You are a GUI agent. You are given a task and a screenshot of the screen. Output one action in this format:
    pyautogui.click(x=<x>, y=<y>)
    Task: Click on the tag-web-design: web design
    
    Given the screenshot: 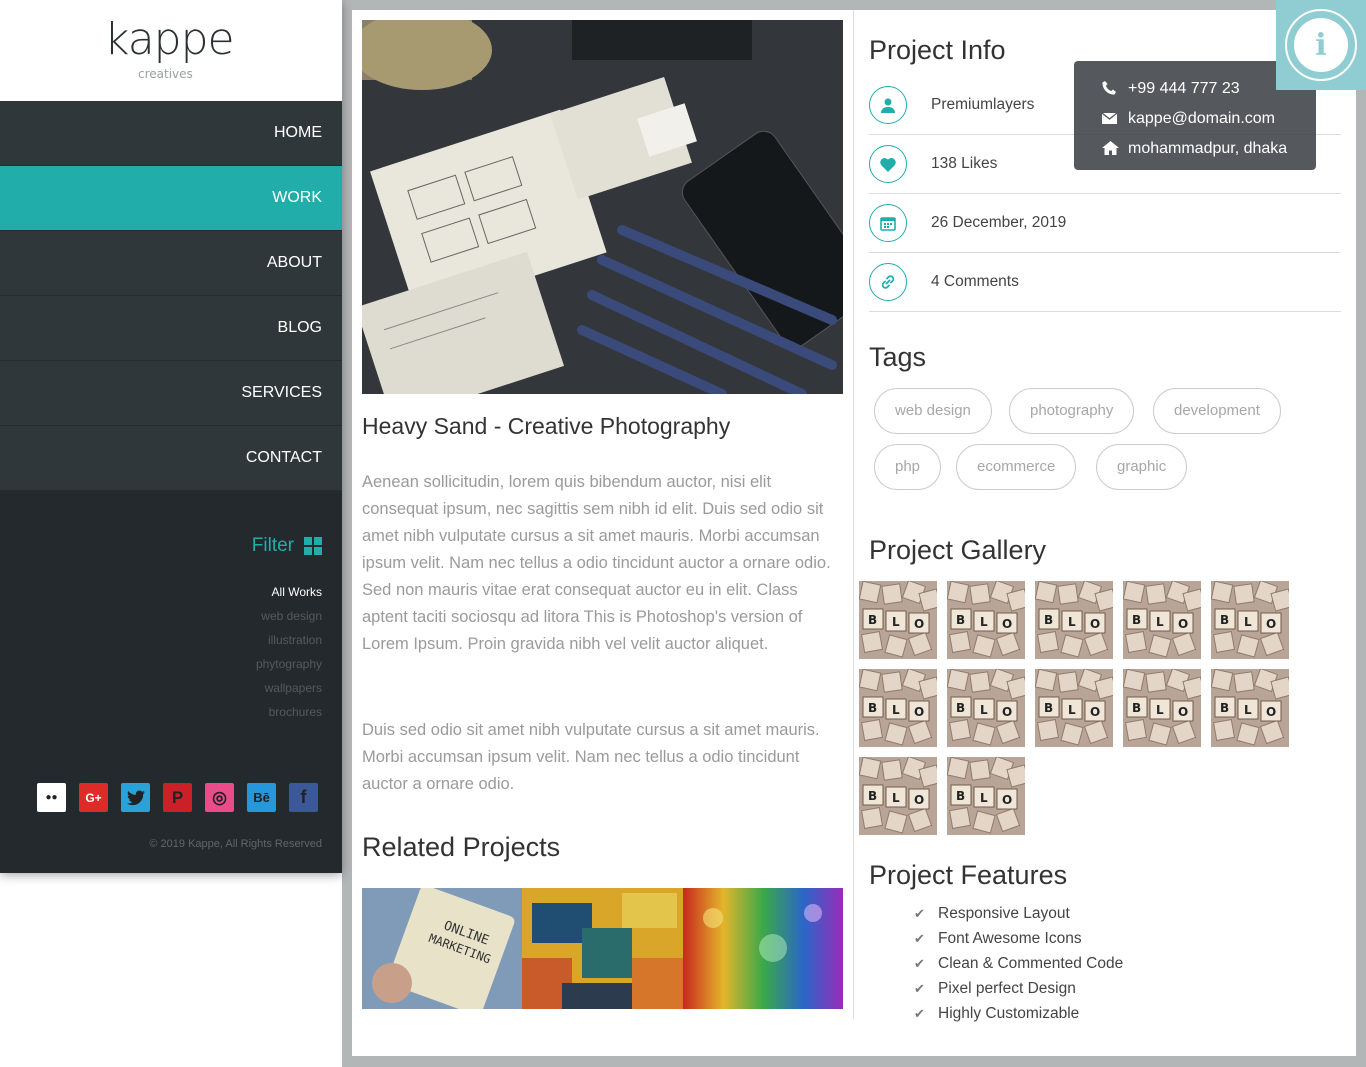 What is the action you would take?
    pyautogui.click(x=933, y=411)
    